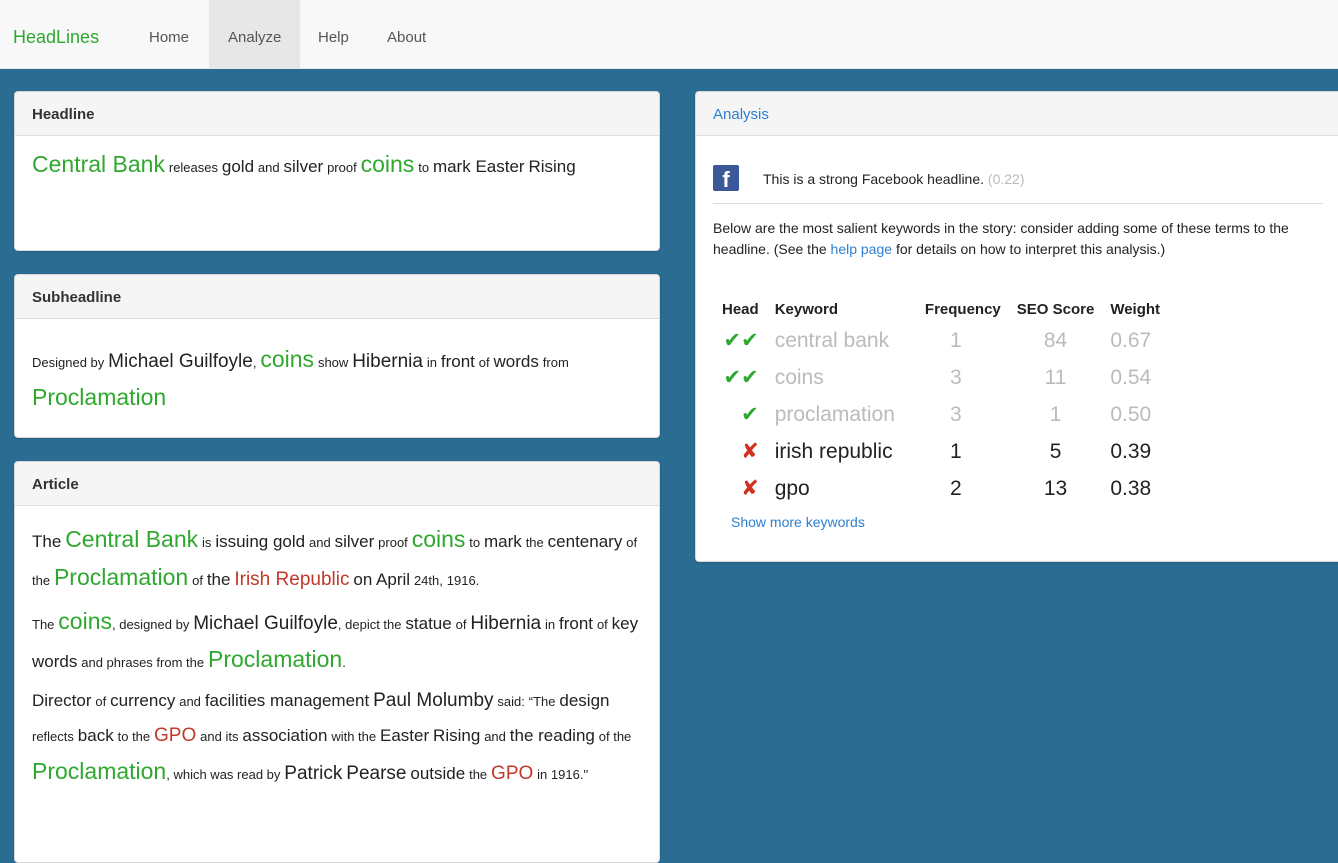 Image resolution: width=1338 pixels, height=863 pixels. I want to click on subheadline-panel-title: Subheadline, so click(337, 297).